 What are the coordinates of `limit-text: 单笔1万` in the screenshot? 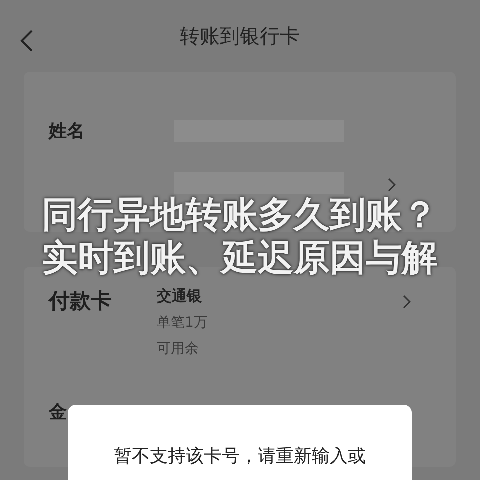 It's located at (182, 323).